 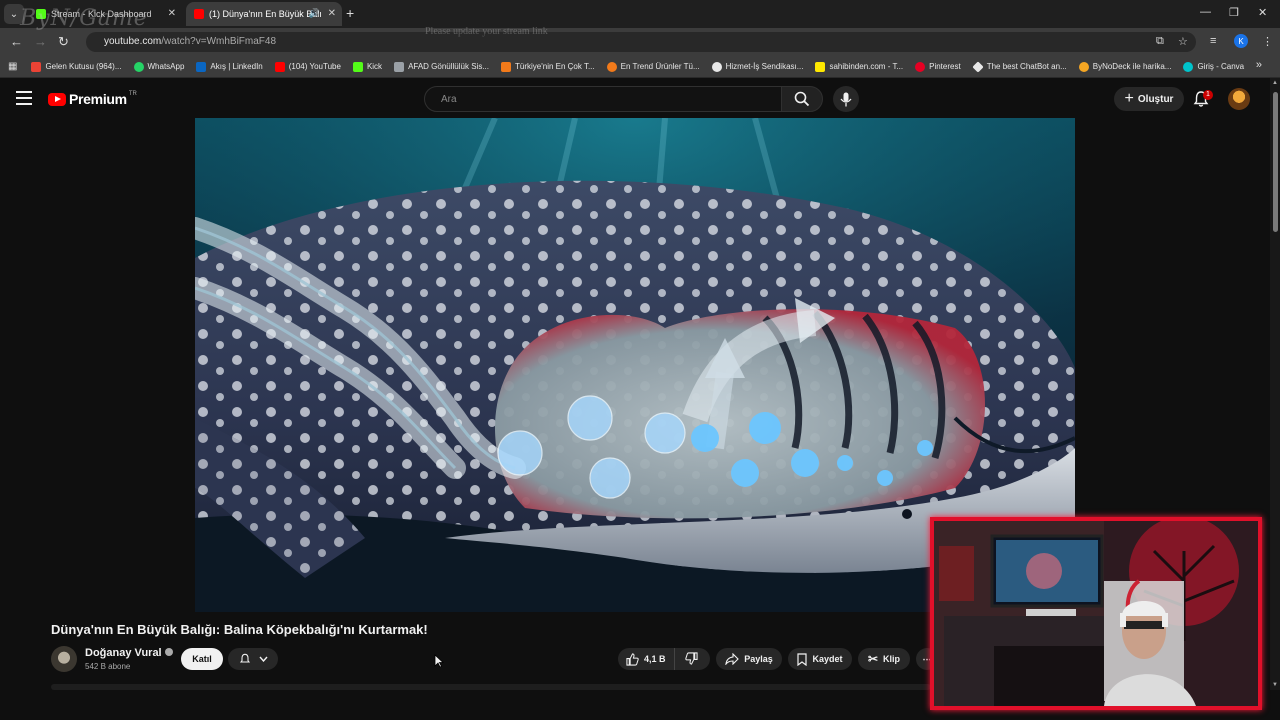 I want to click on like-count: 4,1 B, so click(x=655, y=659).